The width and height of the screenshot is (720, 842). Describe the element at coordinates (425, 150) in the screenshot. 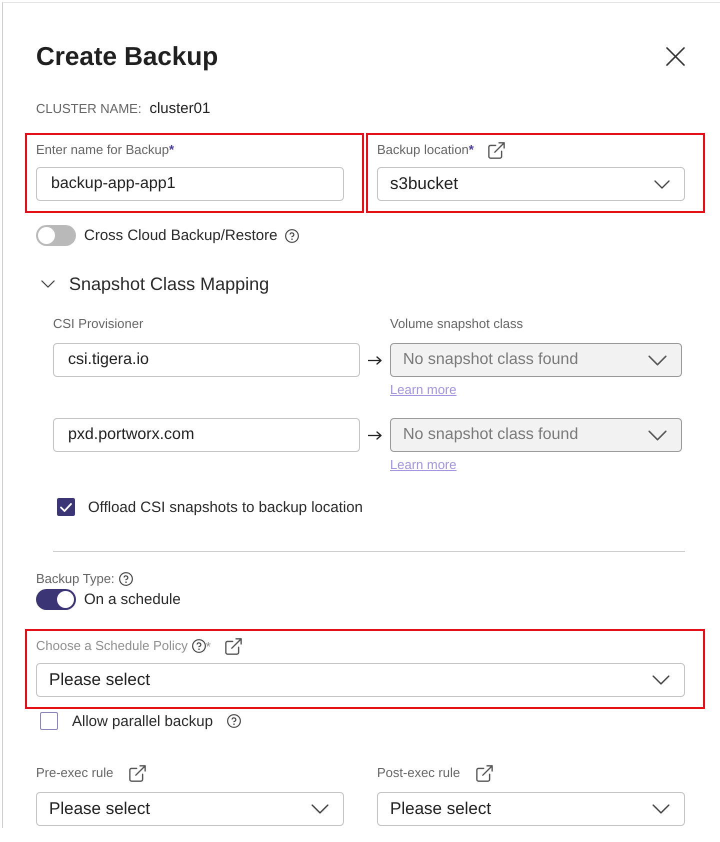

I see `field-label: Backup location*` at that location.